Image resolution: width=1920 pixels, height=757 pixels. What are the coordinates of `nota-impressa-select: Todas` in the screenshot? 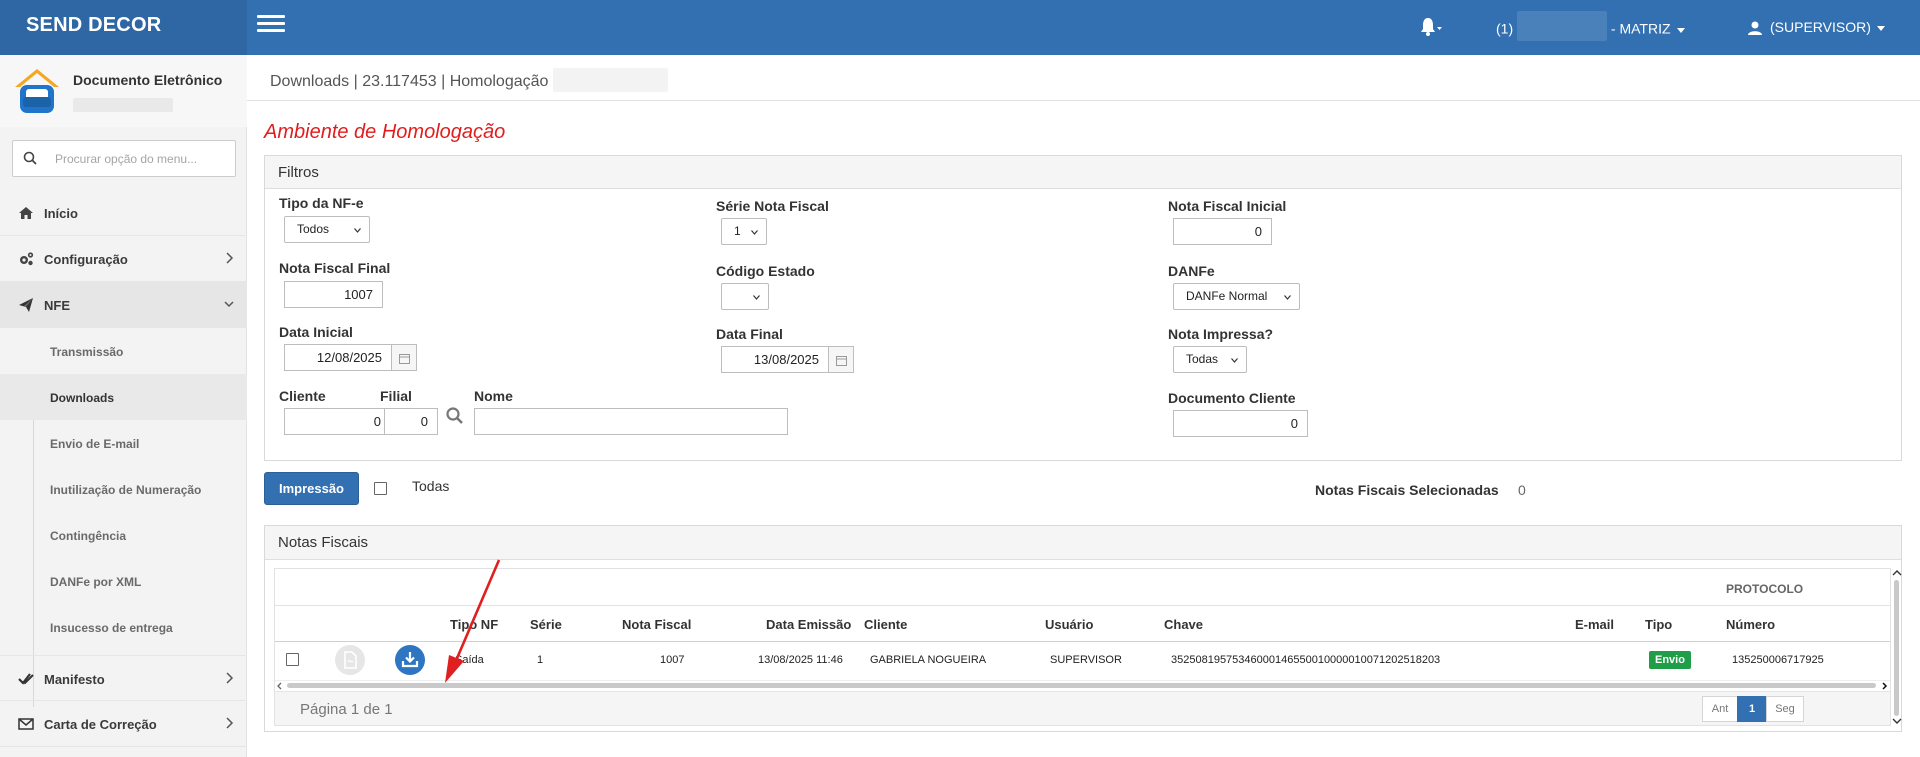 It's located at (1210, 359).